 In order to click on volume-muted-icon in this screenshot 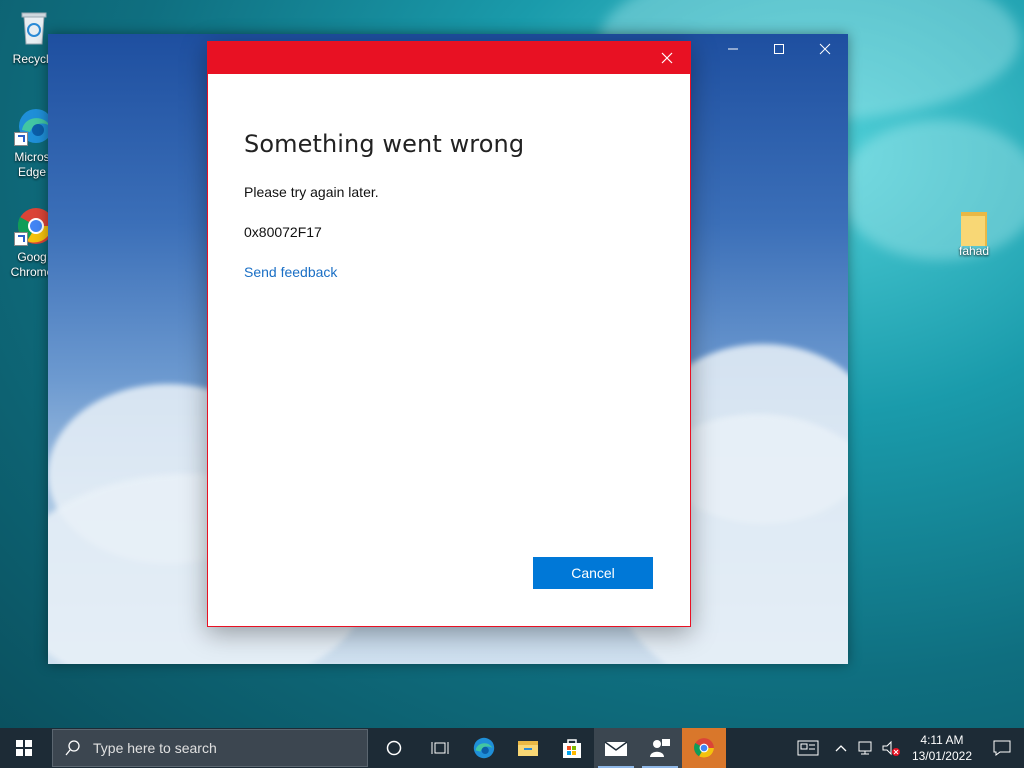, I will do `click(891, 748)`.